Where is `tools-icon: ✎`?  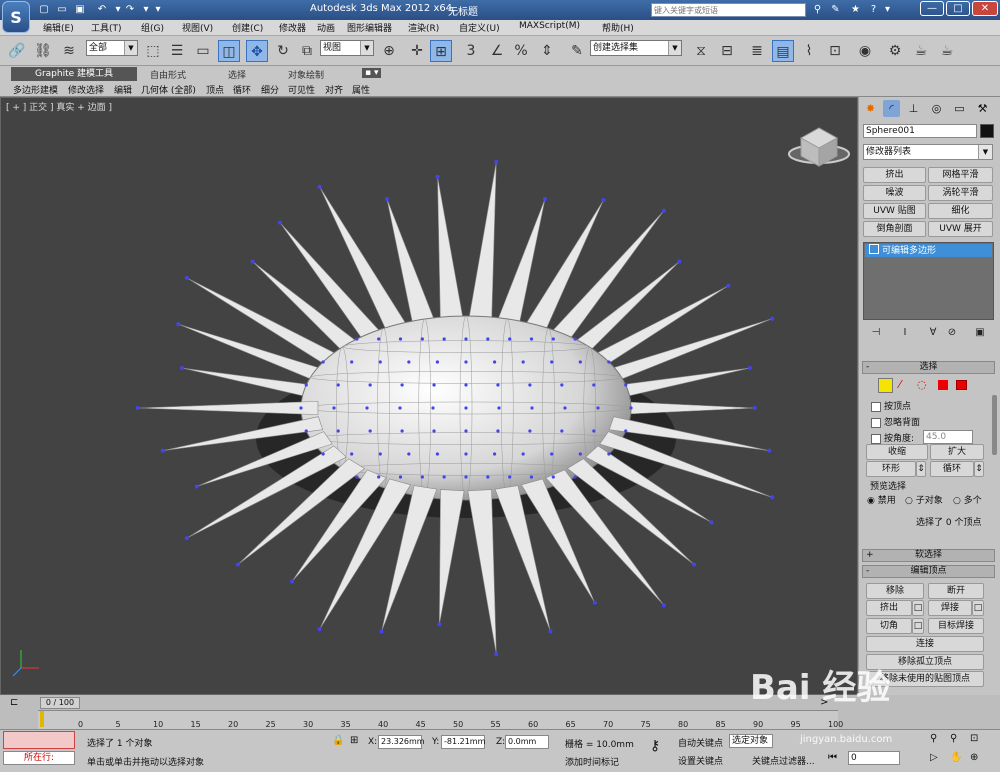
tools-icon: ✎ is located at coordinates (835, 9).